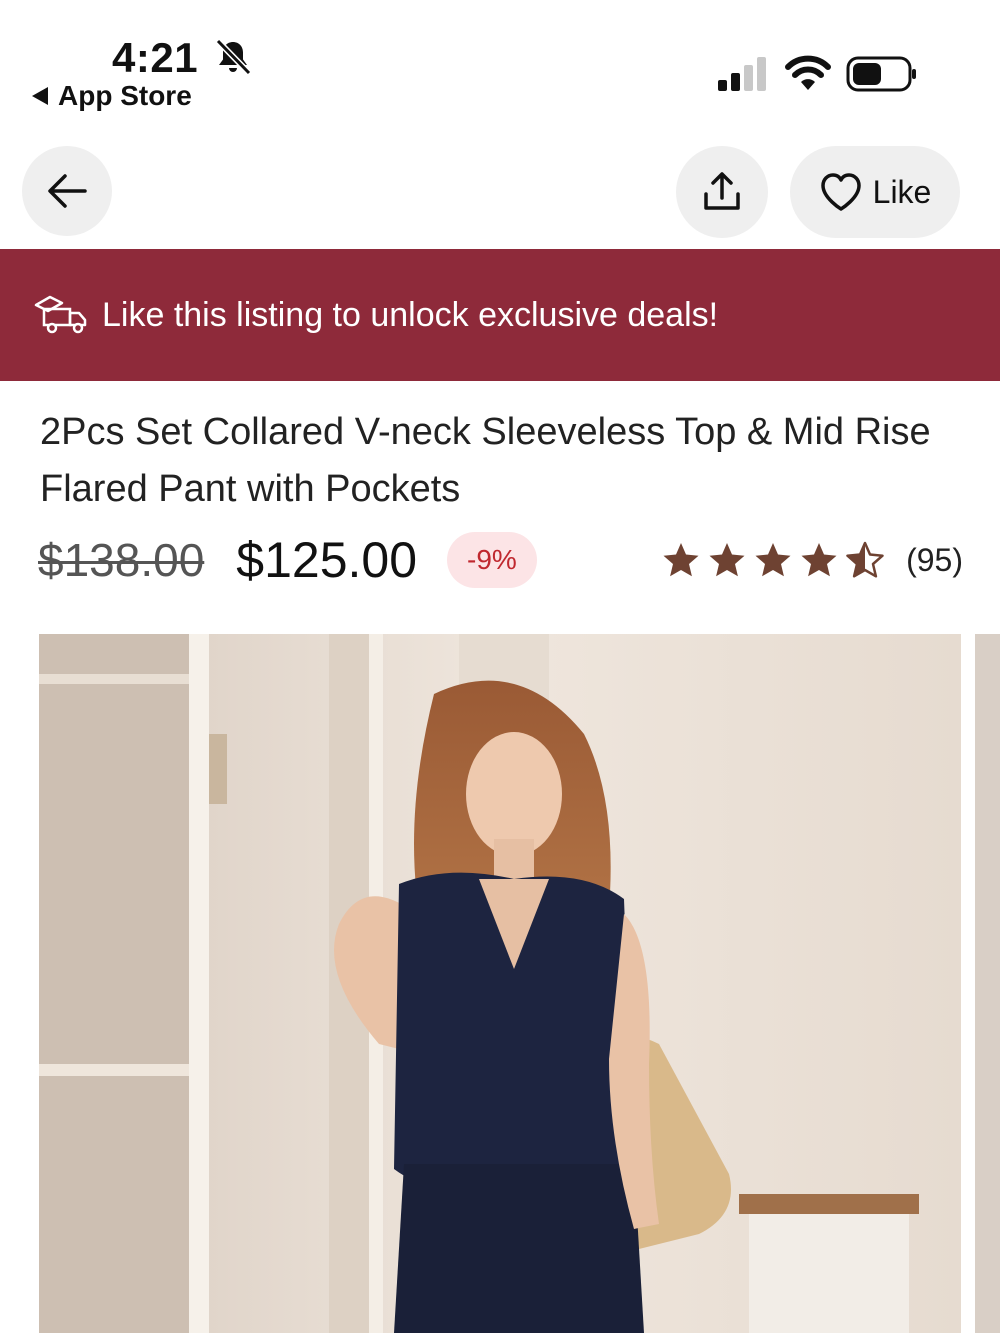 This screenshot has width=1000, height=1333. Describe the element at coordinates (881, 74) in the screenshot. I see `battery-icon` at that location.